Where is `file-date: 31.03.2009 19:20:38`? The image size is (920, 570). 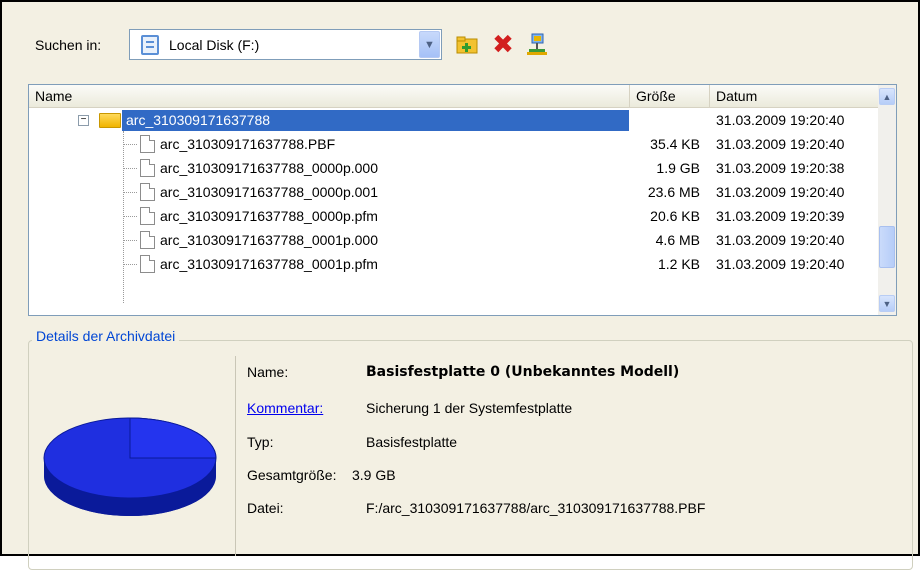
file-date: 31.03.2009 19:20:38 is located at coordinates (780, 168).